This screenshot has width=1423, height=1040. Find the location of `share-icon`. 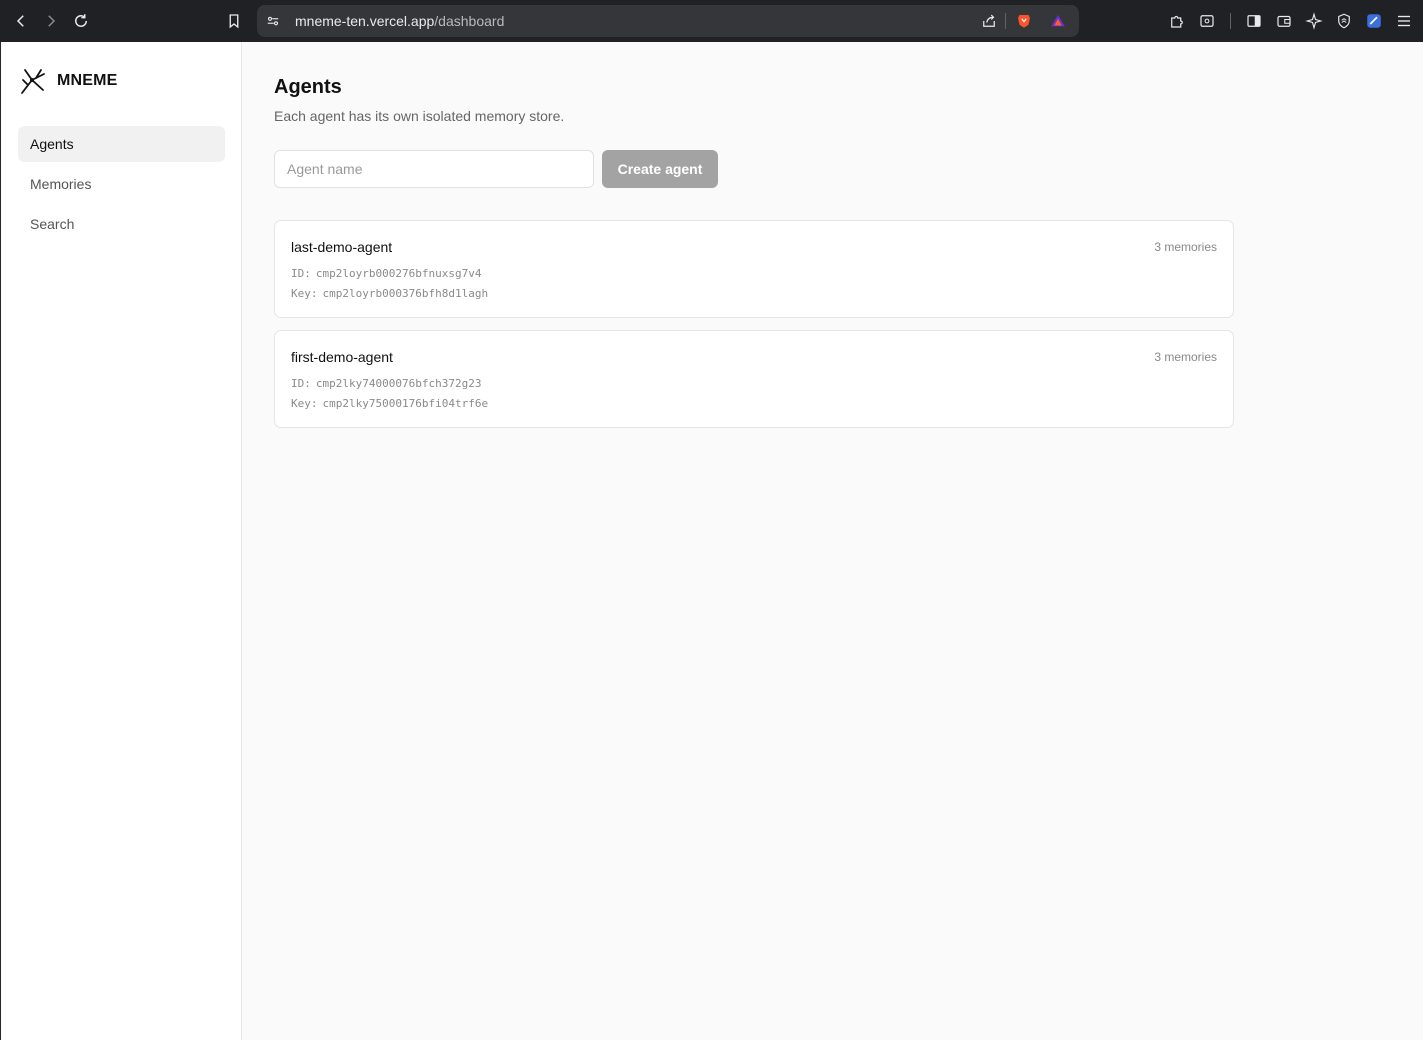

share-icon is located at coordinates (989, 21).